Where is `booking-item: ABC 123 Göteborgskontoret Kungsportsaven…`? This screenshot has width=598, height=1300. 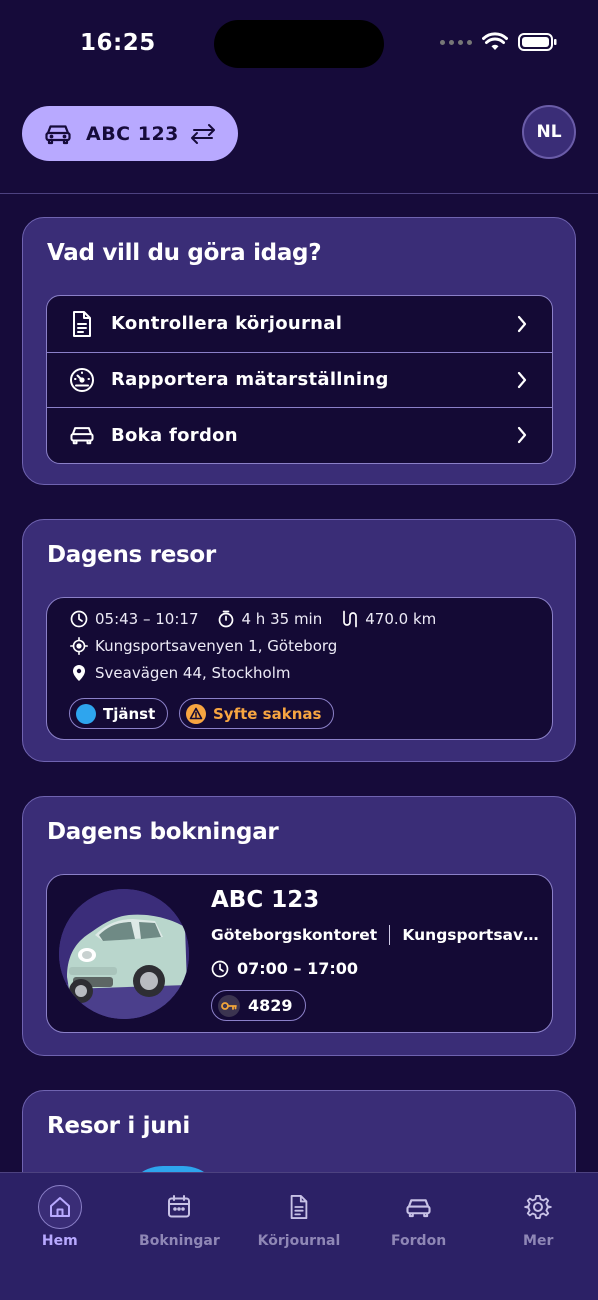
booking-item: ABC 123 Göteborgskontoret Kungsportsaven… is located at coordinates (299, 953).